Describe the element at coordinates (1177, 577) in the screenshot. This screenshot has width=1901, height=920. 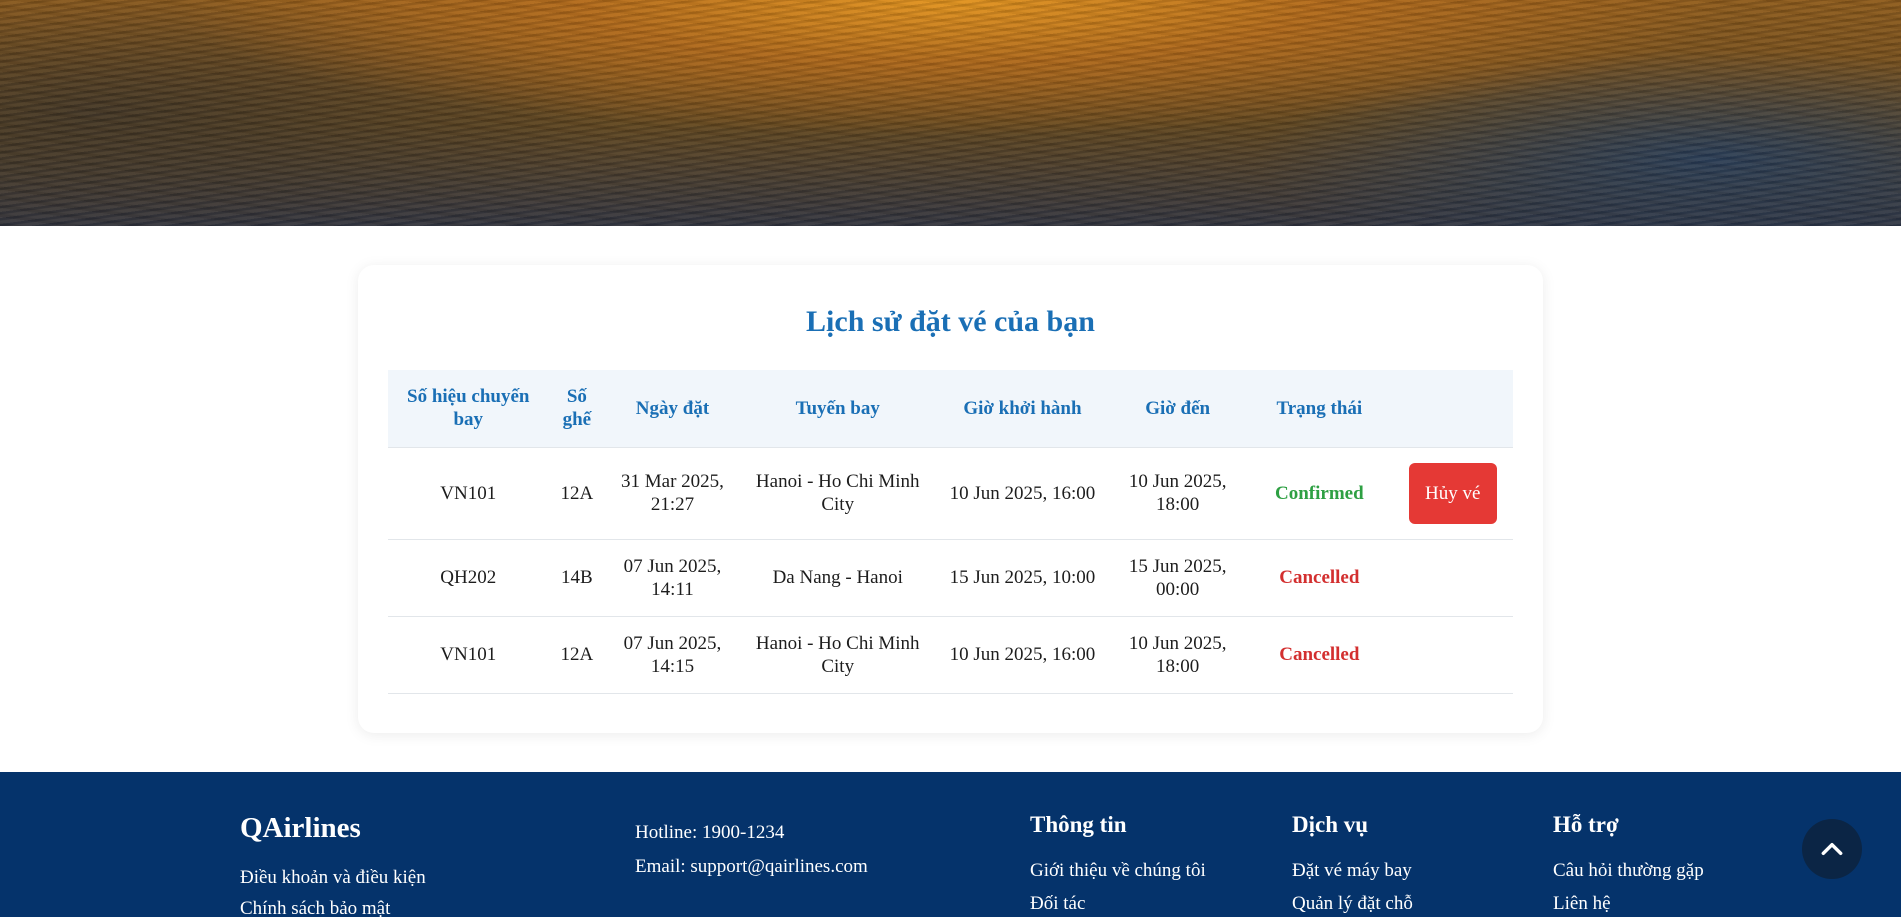
I see `arrival-cell: 15 Jun 2025, 00:00` at that location.